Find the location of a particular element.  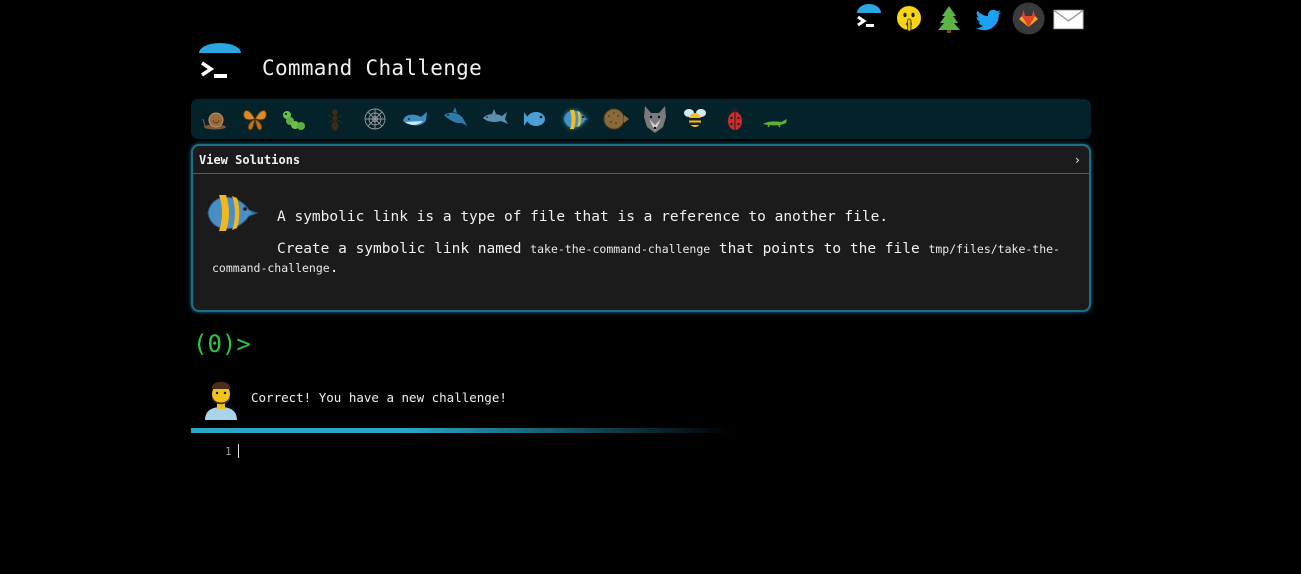

butterfly-icon is located at coordinates (255, 119).